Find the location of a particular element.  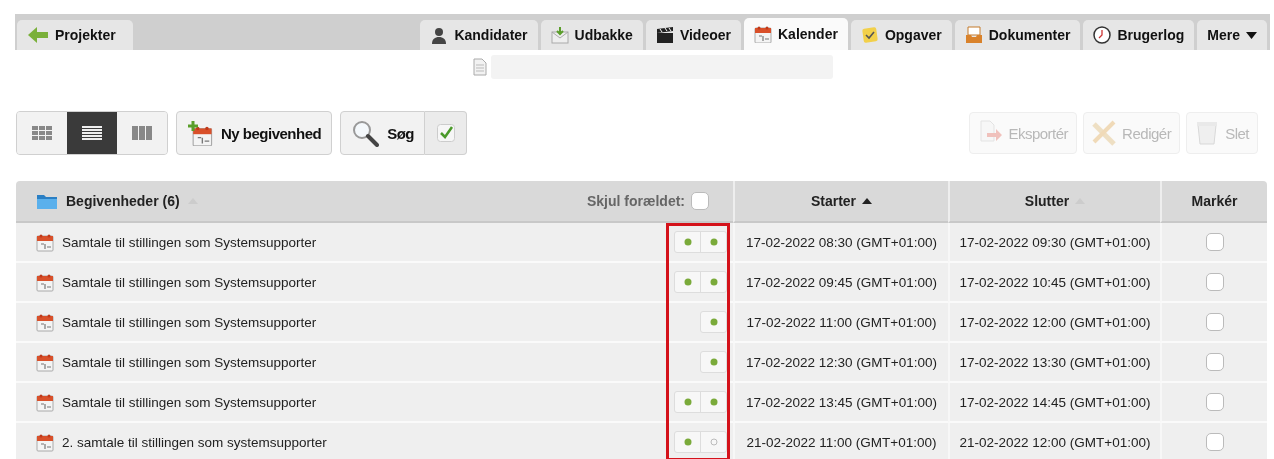

table-cell: 17-02-2022 13:30 (GMT+01:00) is located at coordinates (1054, 363).